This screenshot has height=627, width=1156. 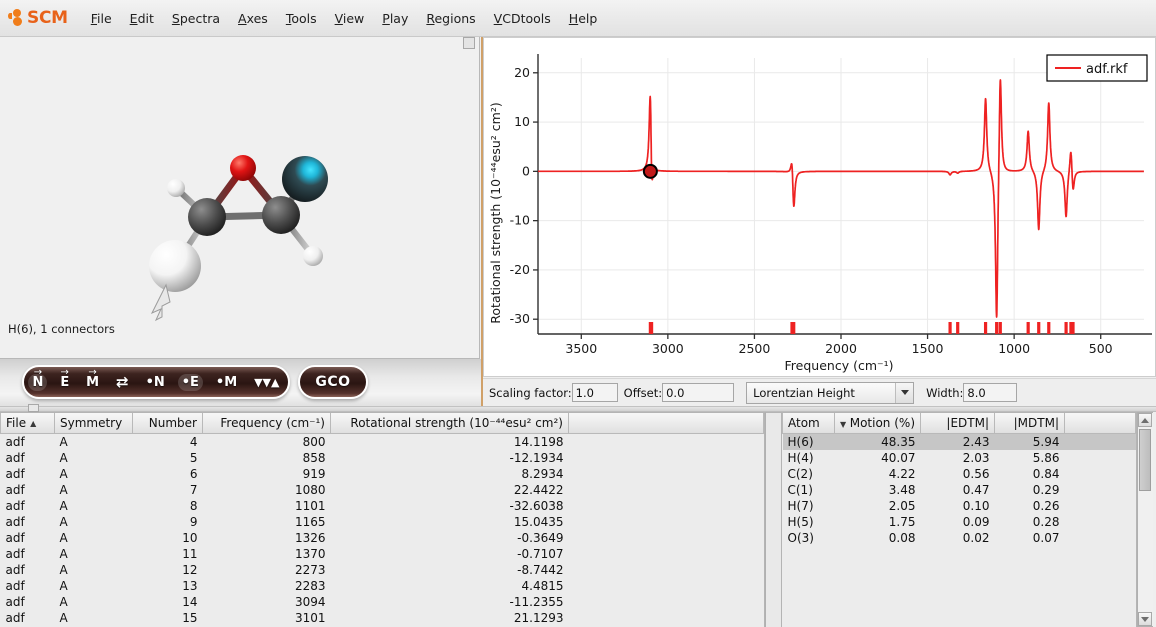 I want to click on dot-m-button: •M, so click(x=226, y=382).